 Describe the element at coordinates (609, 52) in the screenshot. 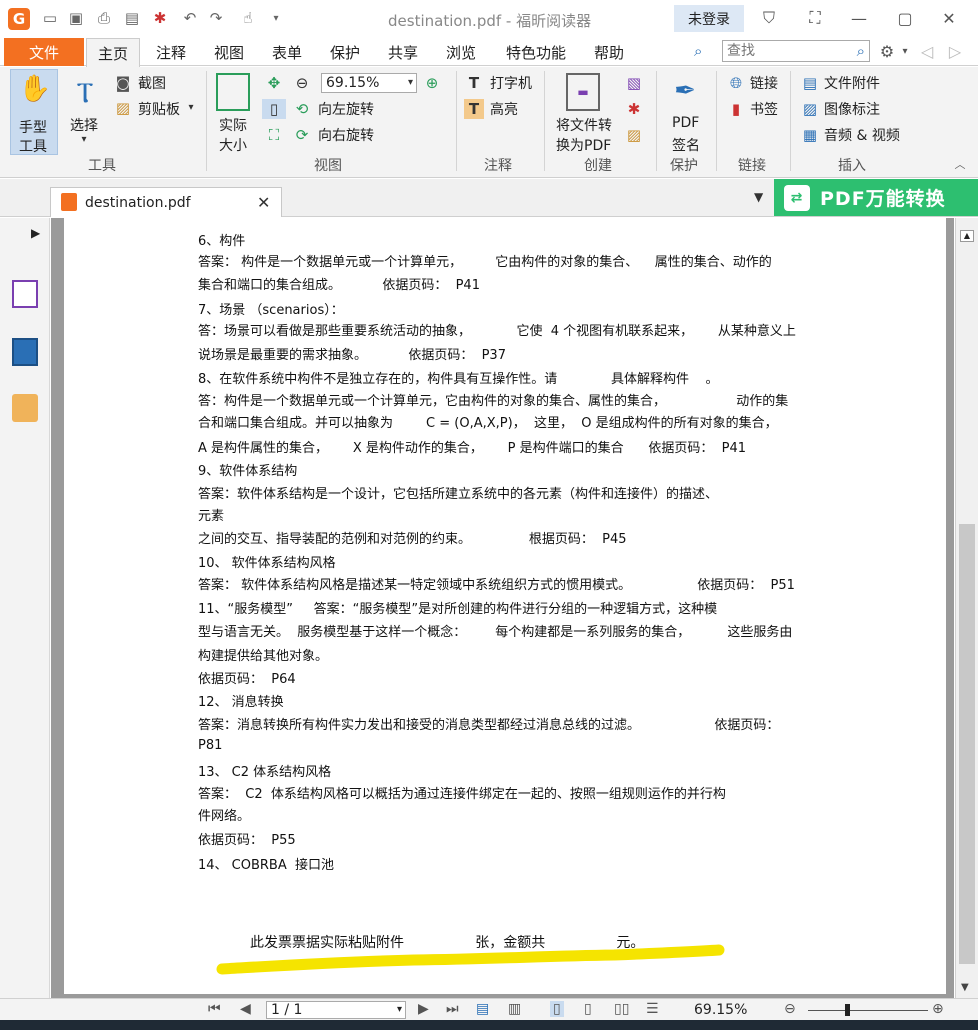

I see `tab-help: 帮助` at that location.